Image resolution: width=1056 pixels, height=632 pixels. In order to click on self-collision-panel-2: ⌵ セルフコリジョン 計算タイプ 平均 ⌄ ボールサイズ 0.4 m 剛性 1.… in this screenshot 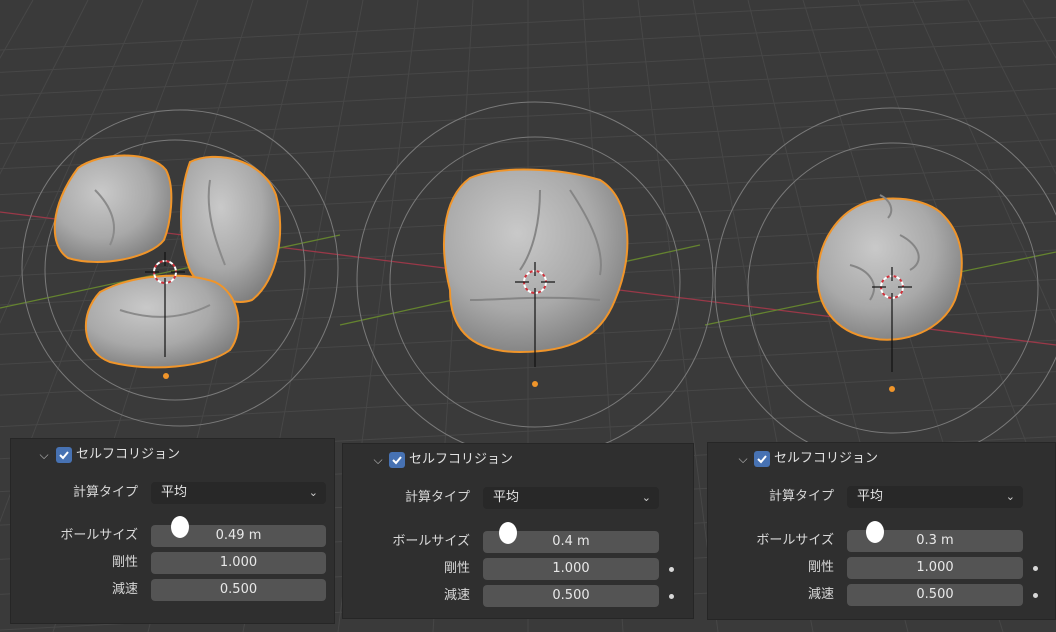, I will do `click(518, 531)`.